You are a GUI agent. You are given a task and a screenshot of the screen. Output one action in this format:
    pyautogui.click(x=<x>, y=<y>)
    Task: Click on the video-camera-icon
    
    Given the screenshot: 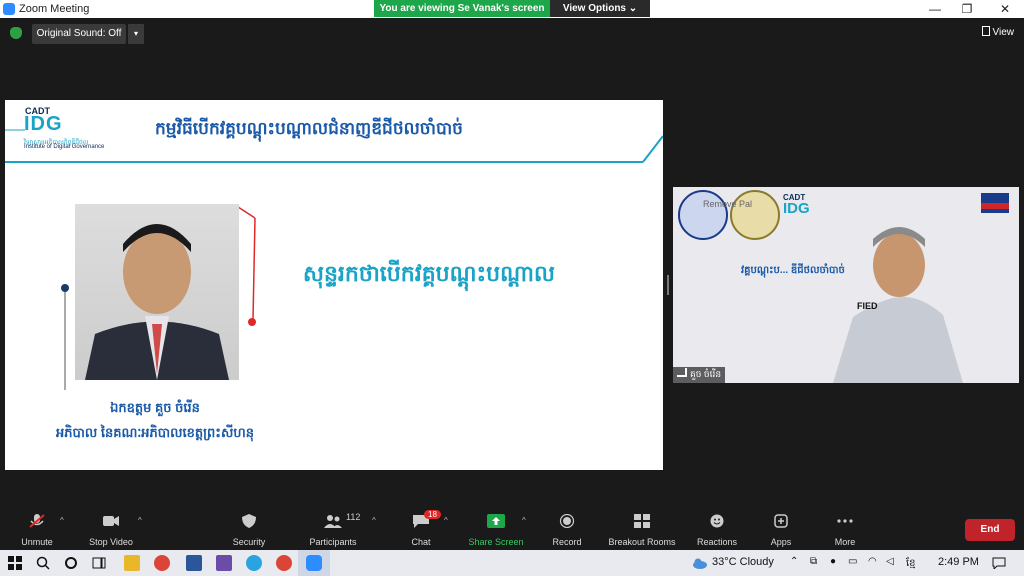 What is the action you would take?
    pyautogui.click(x=111, y=521)
    